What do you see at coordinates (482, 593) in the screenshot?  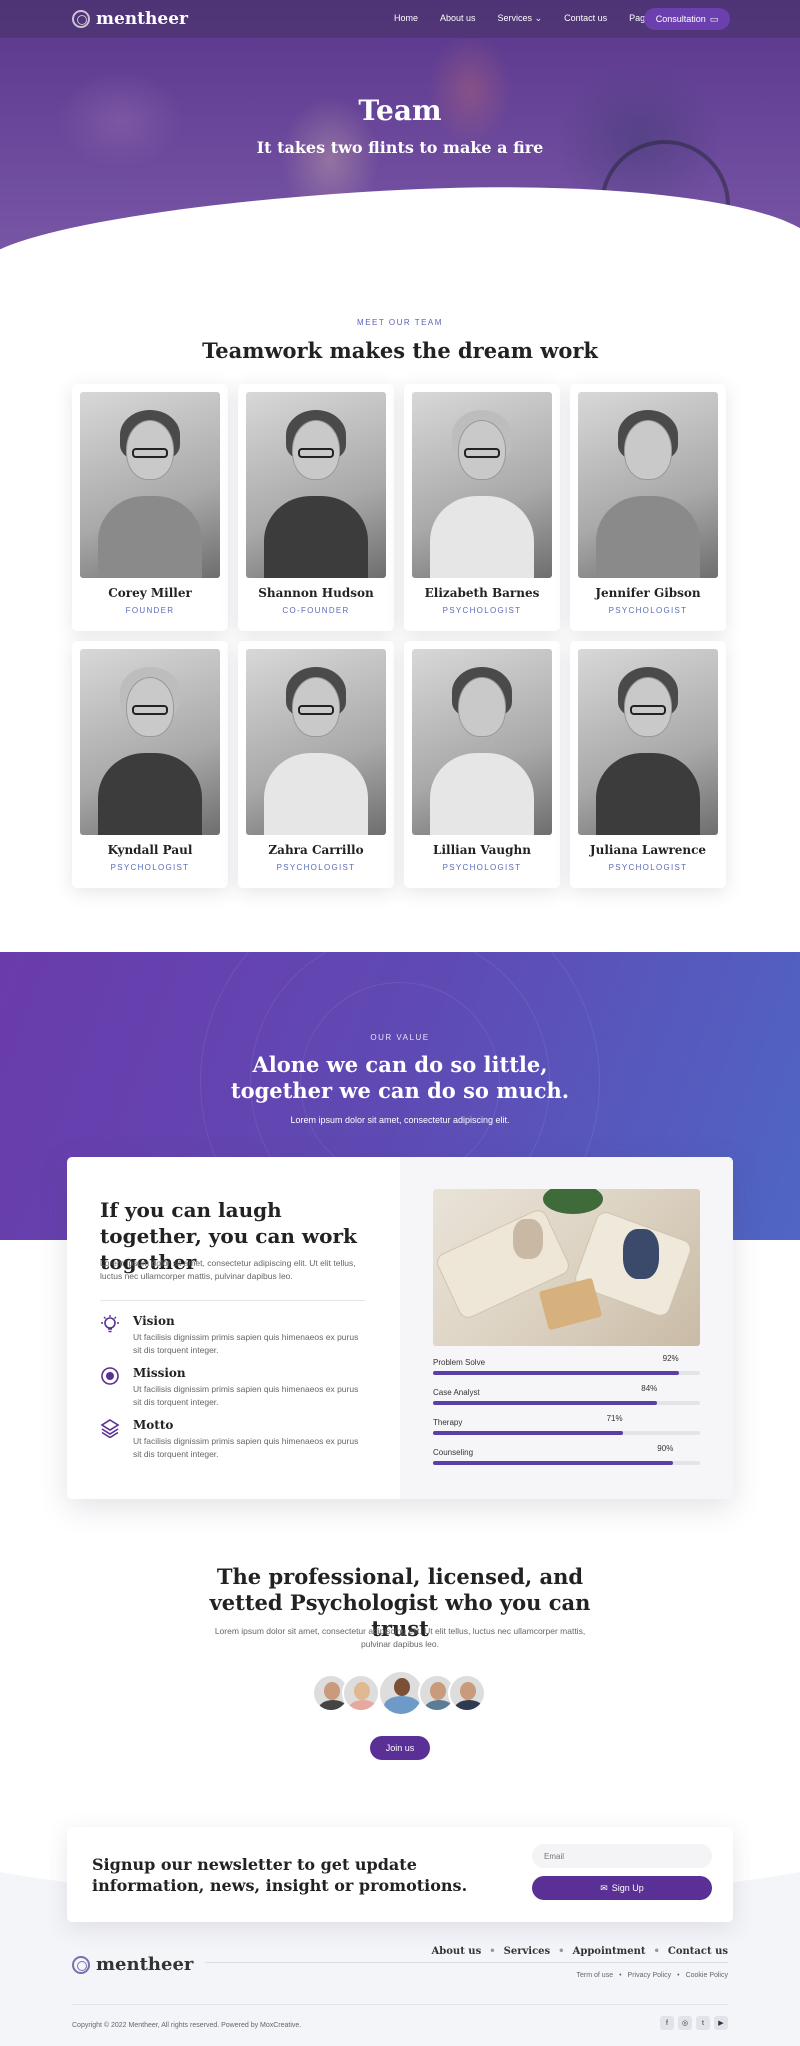 I see `member-name: Elizabeth Barnes` at bounding box center [482, 593].